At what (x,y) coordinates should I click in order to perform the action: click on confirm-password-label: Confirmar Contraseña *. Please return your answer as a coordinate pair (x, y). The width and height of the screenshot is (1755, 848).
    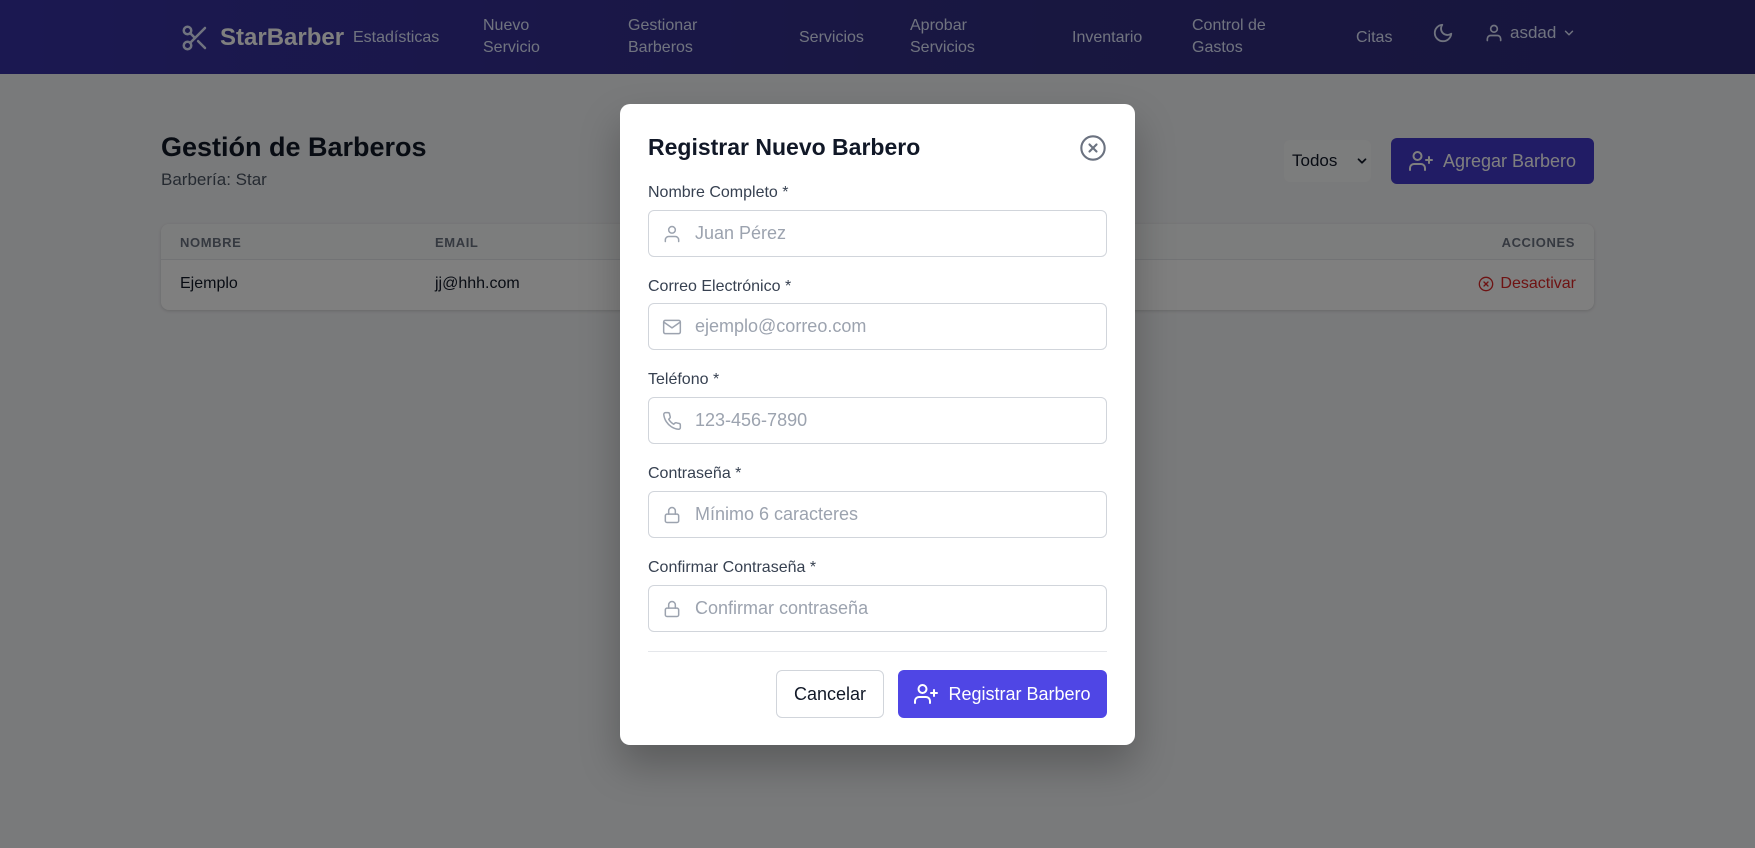
    Looking at the image, I should click on (732, 567).